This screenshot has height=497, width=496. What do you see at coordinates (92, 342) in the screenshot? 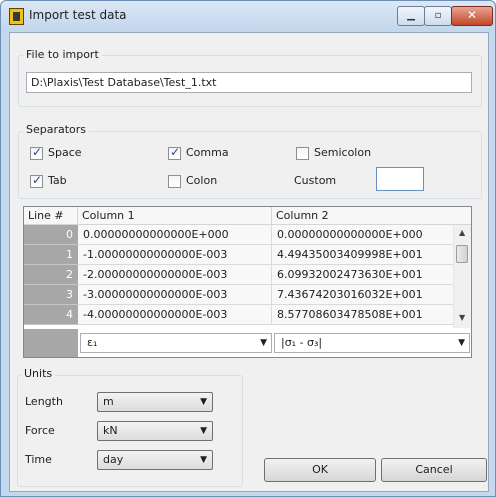
I see `column-1-quantity-value: ε₁` at bounding box center [92, 342].